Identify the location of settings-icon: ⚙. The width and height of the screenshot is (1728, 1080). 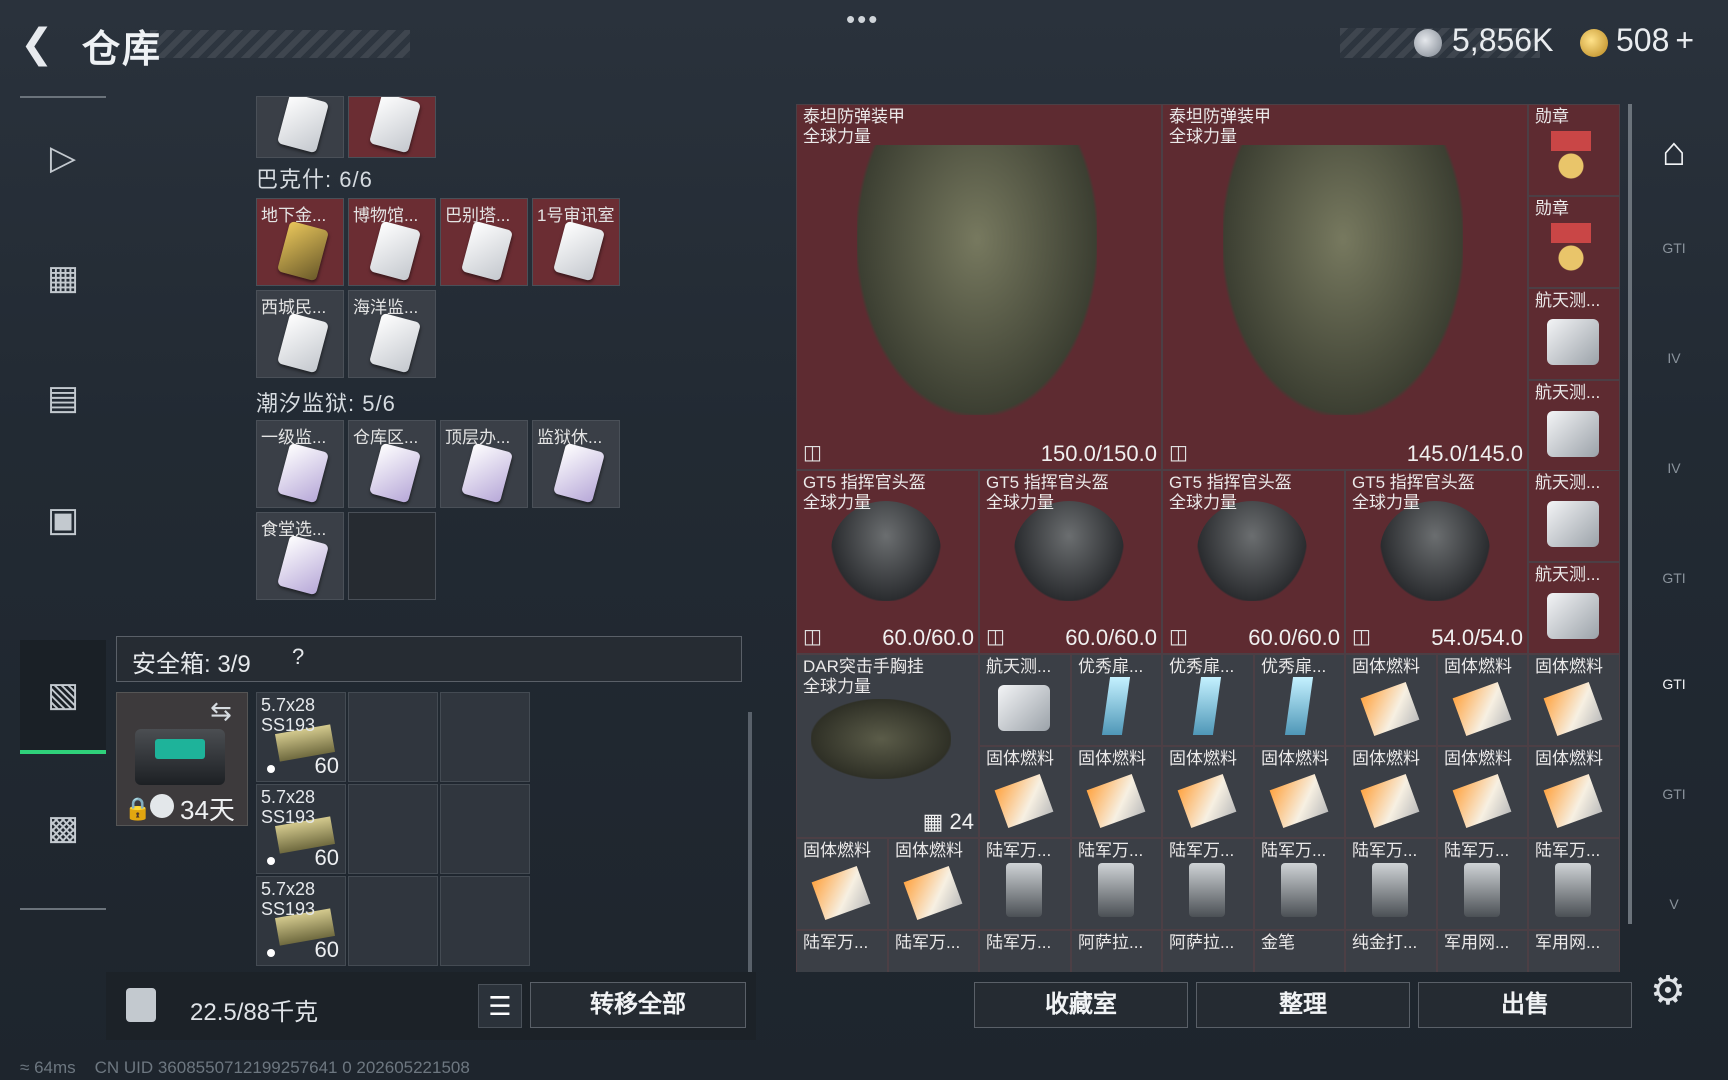
(1668, 991).